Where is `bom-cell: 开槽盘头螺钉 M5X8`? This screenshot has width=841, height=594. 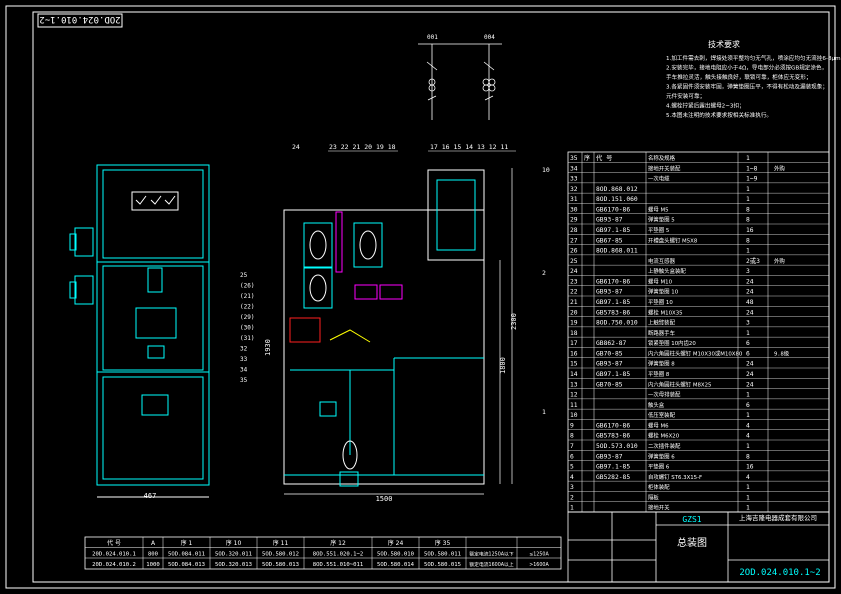
bom-cell: 开槽盘头螺钉 M5X8 is located at coordinates (673, 240).